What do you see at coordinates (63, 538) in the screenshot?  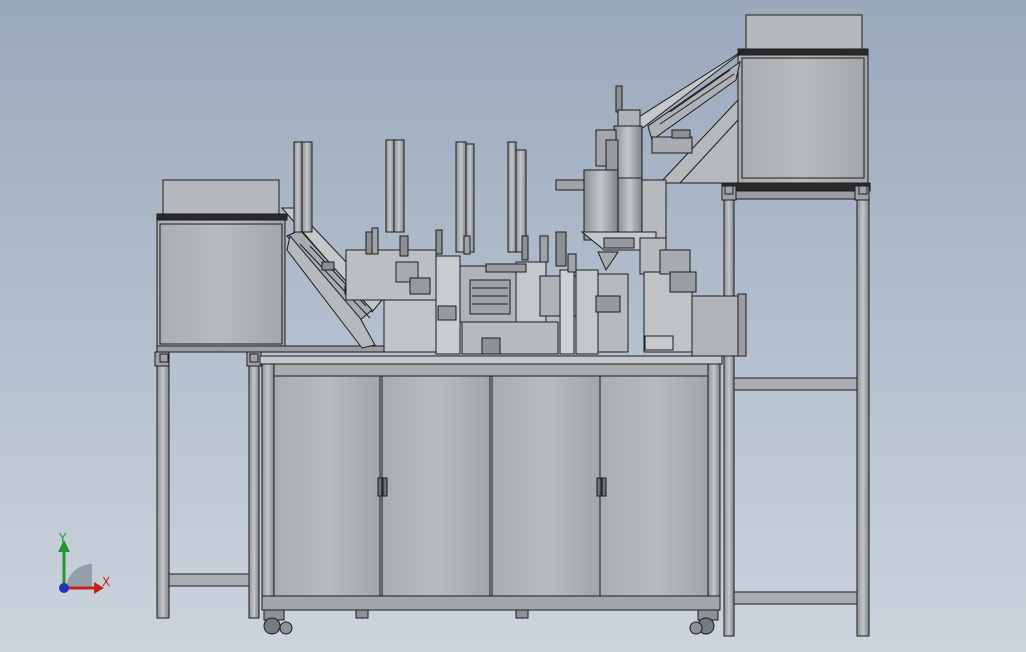 I see `y-axis-label: Y` at bounding box center [63, 538].